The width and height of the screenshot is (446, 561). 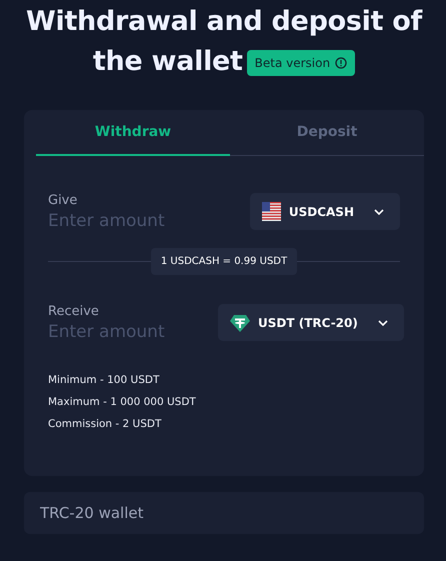 I want to click on page-title: Withdrawal and deposit of the wallet Beta version, so click(x=224, y=42).